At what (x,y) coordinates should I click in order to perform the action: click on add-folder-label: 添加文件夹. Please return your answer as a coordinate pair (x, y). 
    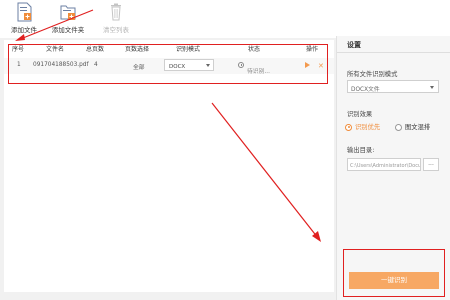
    Looking at the image, I should click on (68, 30).